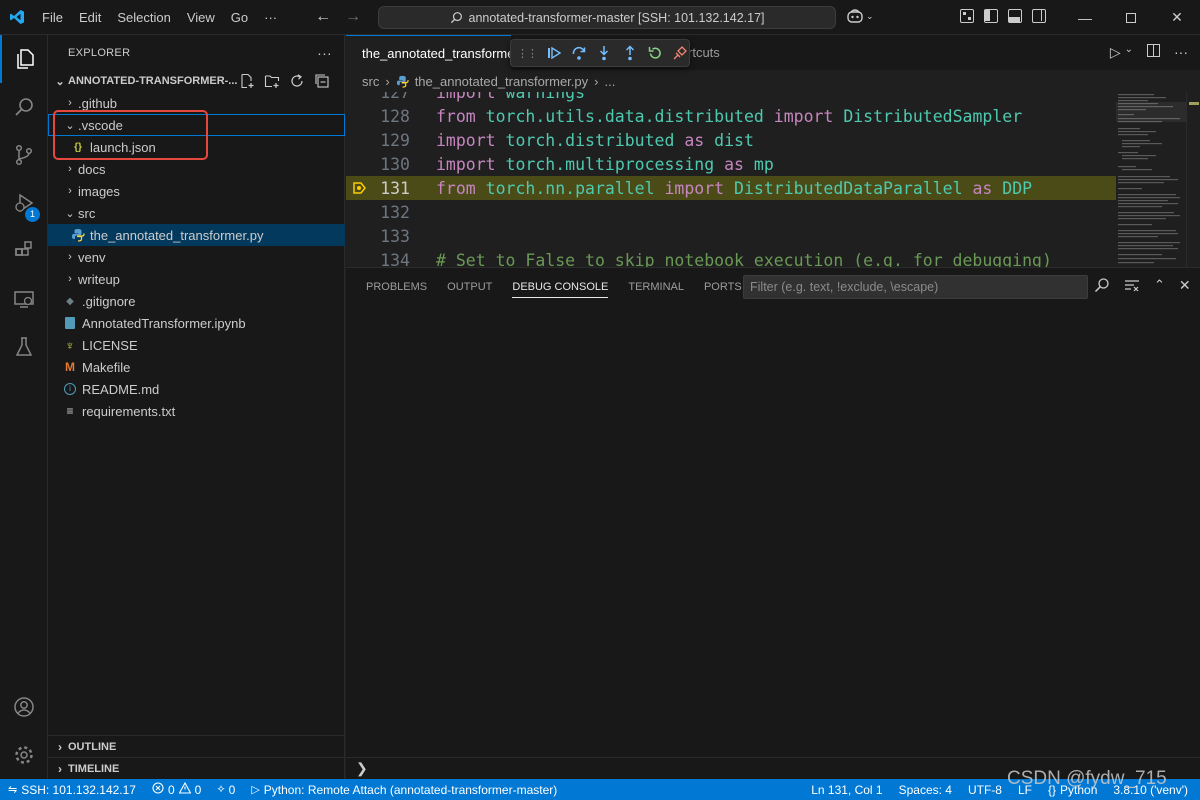 The height and width of the screenshot is (800, 1200). I want to click on tree-item-makefile: M Makefile, so click(196, 367).